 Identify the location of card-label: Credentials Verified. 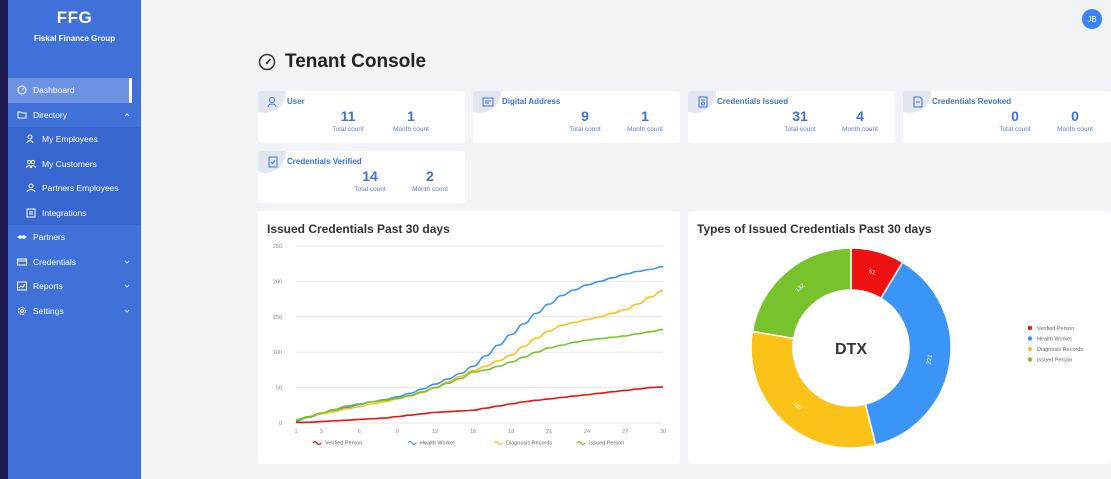
(324, 161).